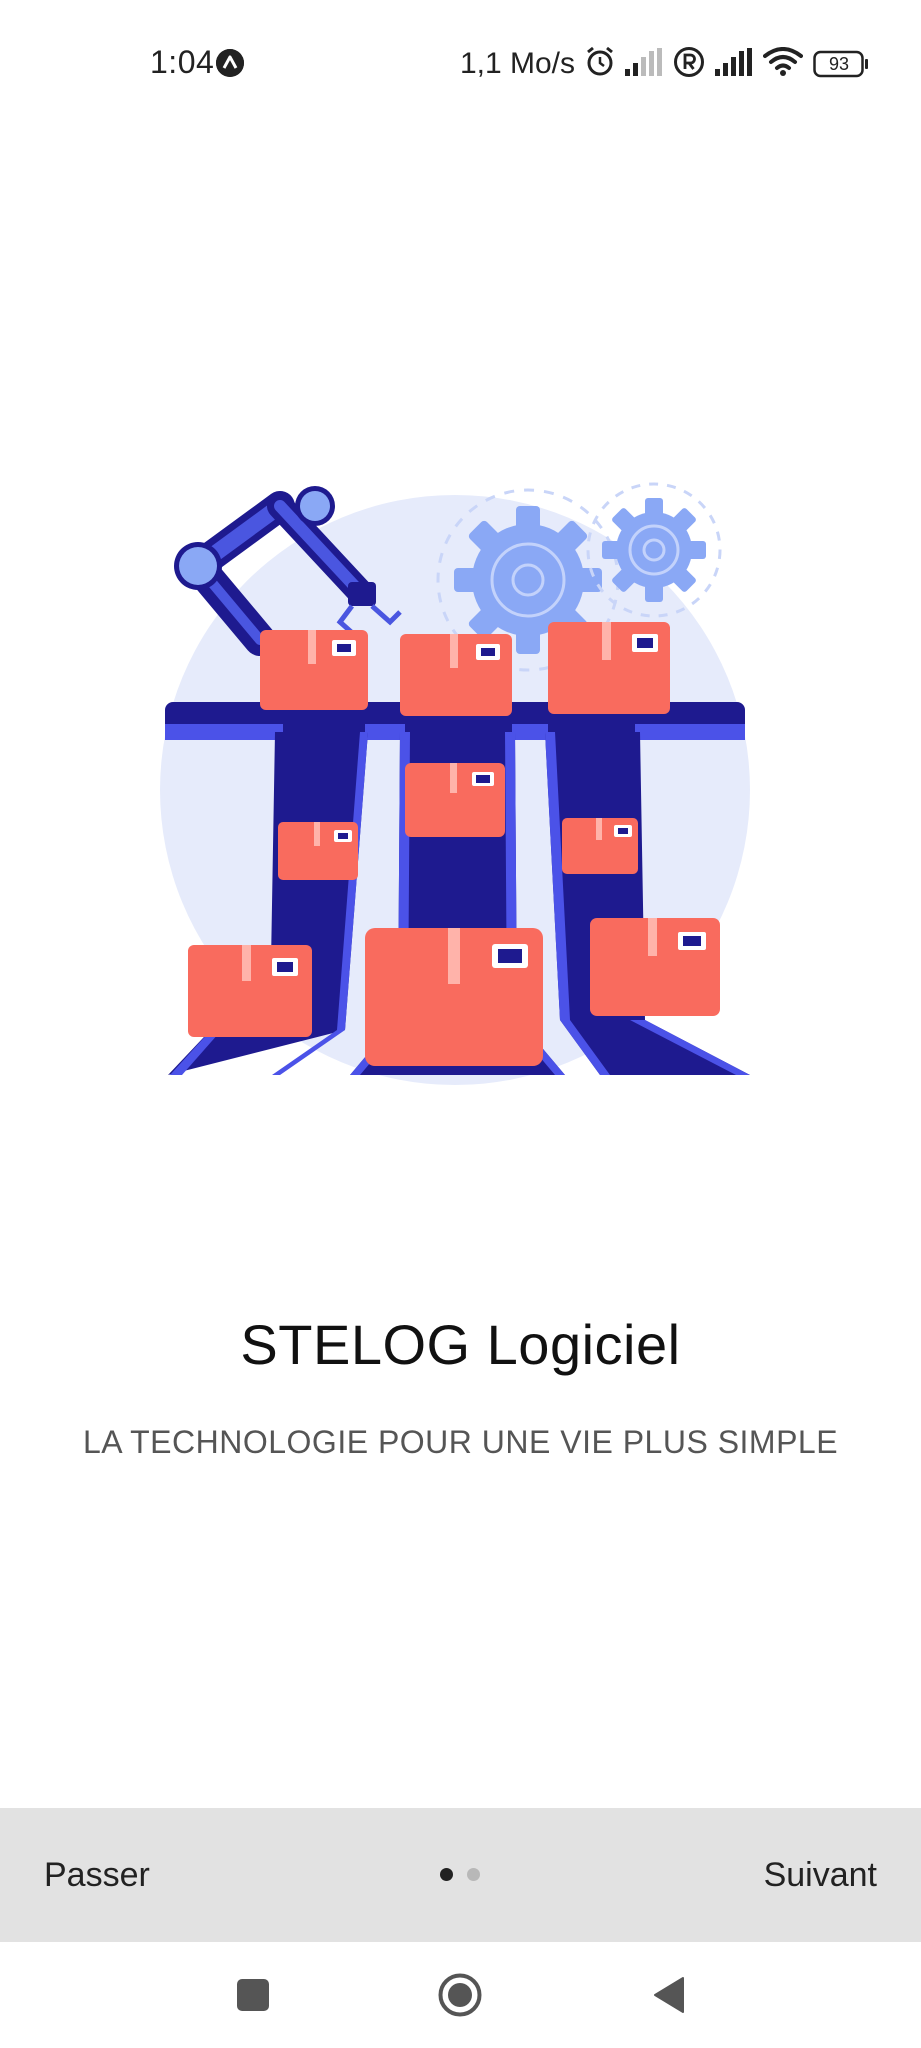 This screenshot has width=921, height=2048. I want to click on back-icon, so click(669, 1995).